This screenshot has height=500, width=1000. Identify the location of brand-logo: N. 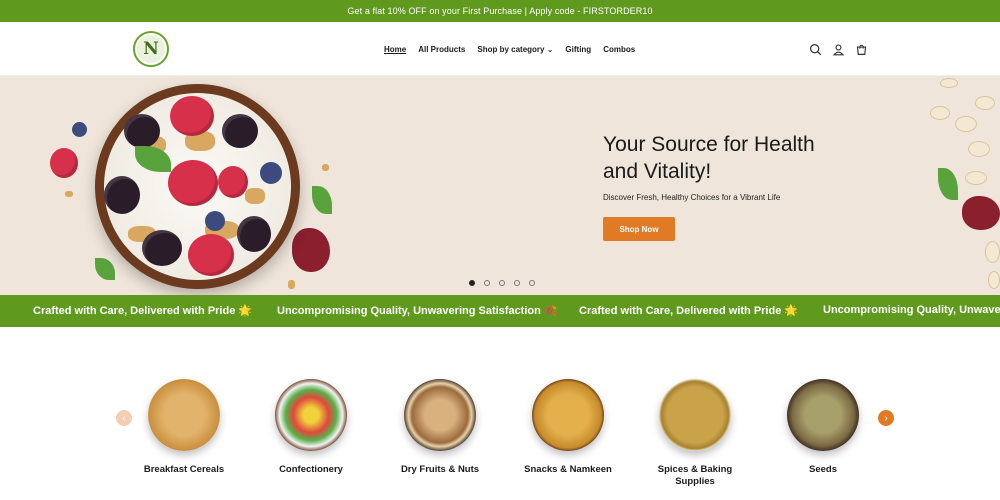
(151, 49).